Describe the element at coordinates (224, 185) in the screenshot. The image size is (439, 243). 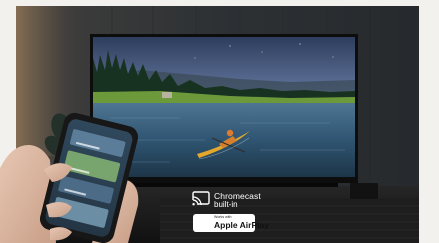
I see `tv-soundbar` at that location.